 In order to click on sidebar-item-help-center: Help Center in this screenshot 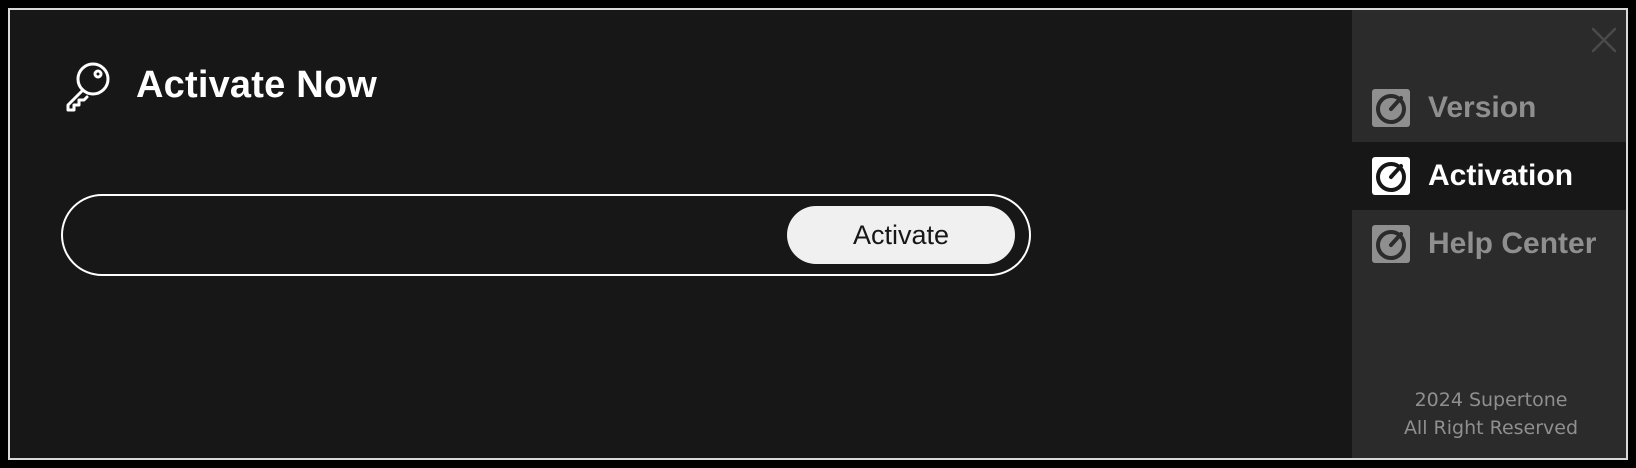, I will do `click(1489, 244)`.